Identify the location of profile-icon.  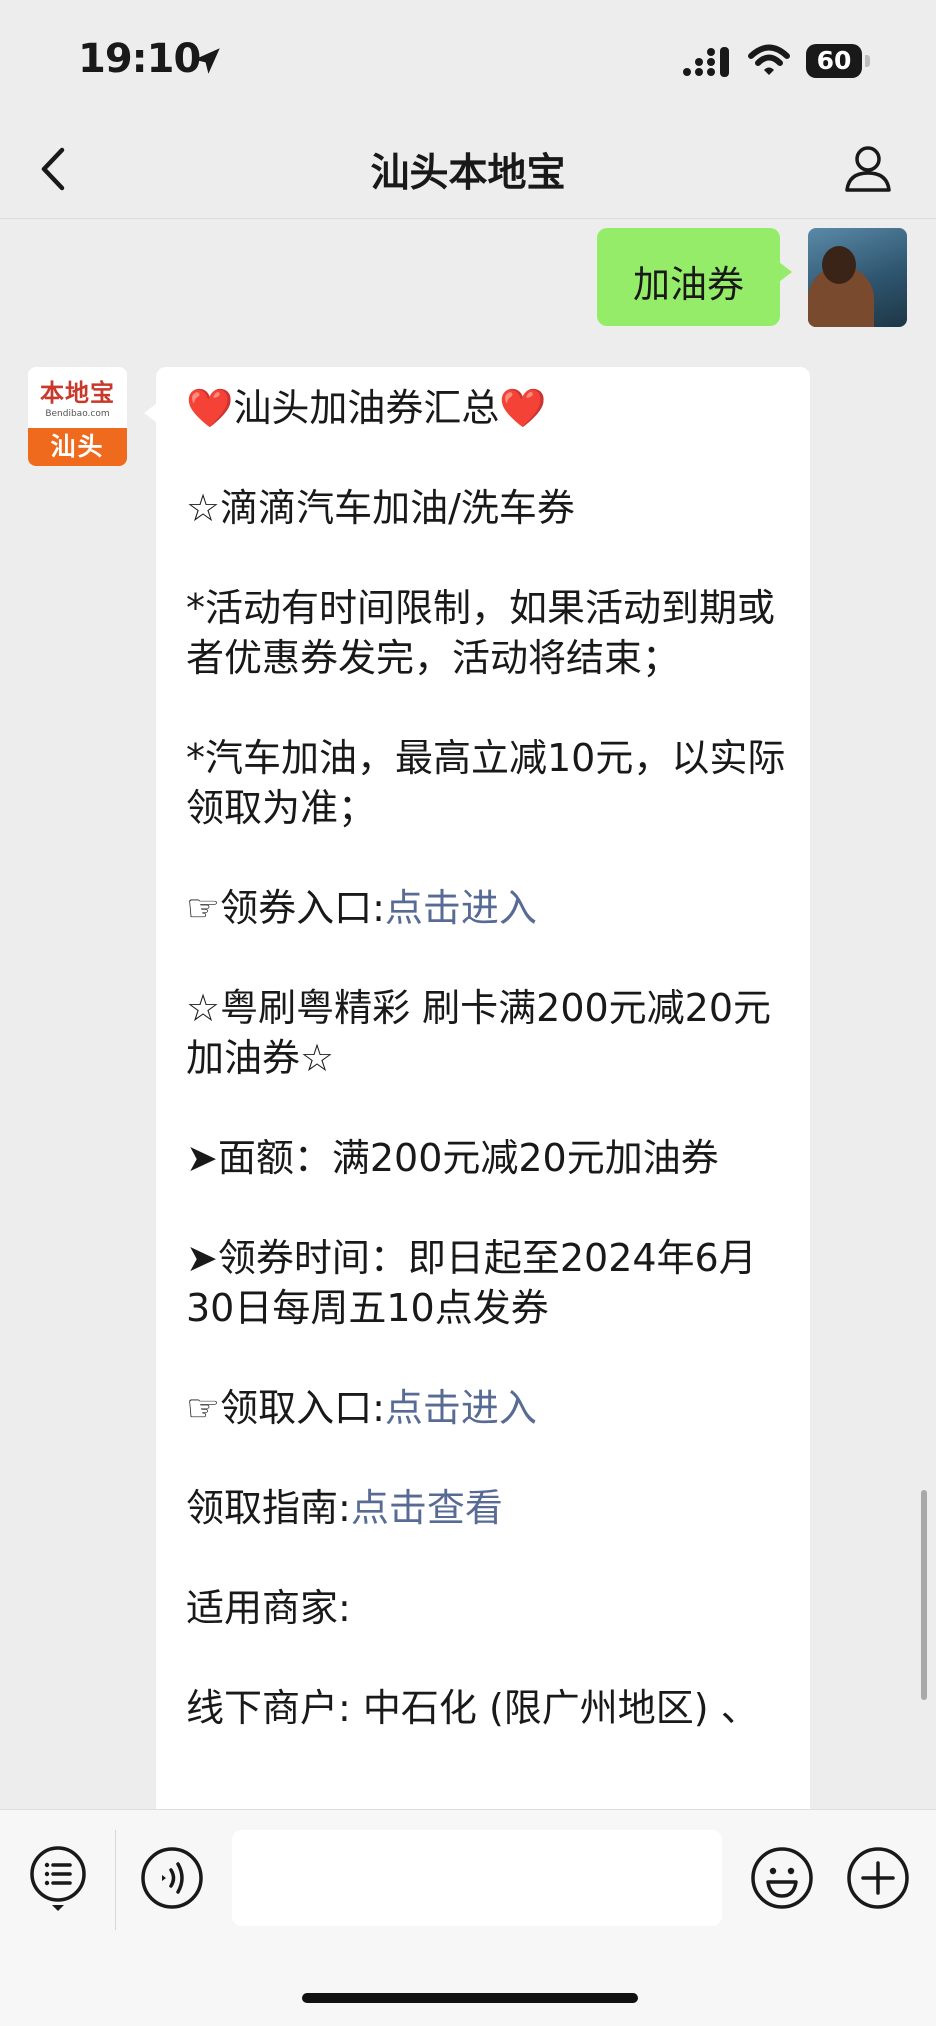
(868, 168).